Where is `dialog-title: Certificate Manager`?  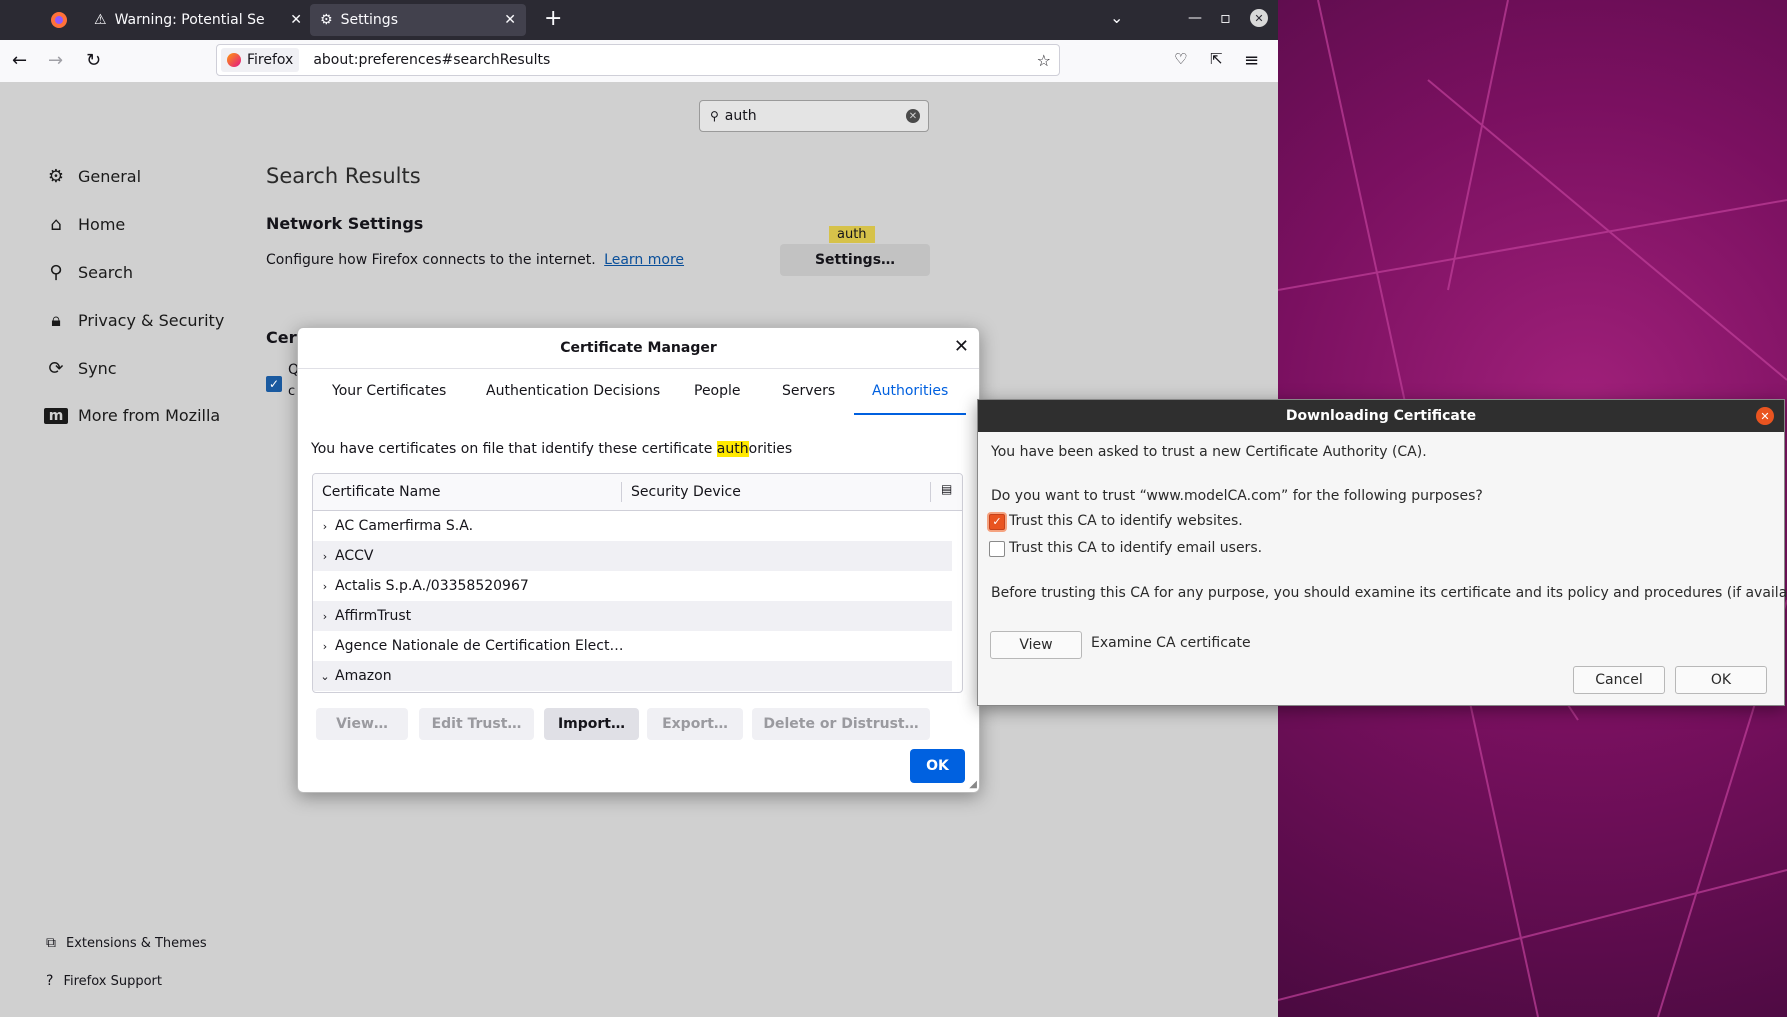 dialog-title: Certificate Manager is located at coordinates (638, 348).